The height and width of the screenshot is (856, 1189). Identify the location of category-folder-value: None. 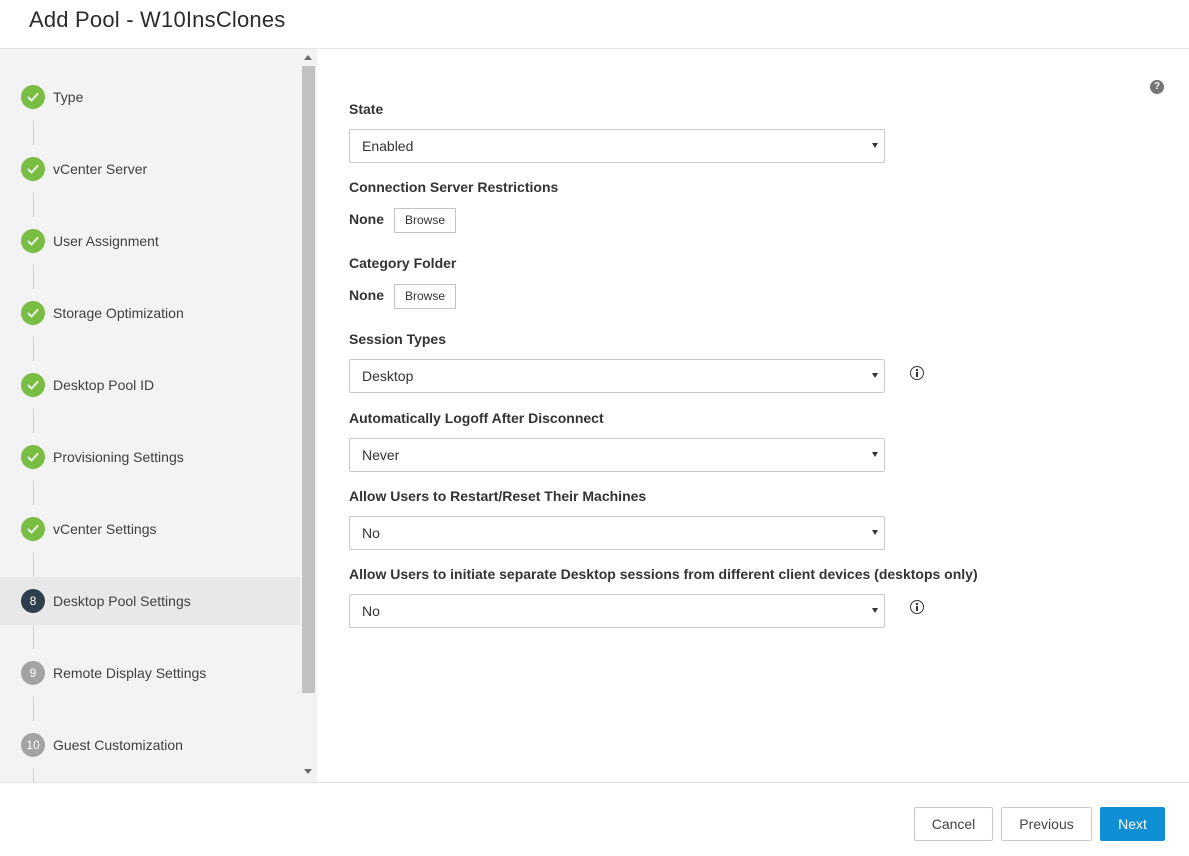
(366, 295).